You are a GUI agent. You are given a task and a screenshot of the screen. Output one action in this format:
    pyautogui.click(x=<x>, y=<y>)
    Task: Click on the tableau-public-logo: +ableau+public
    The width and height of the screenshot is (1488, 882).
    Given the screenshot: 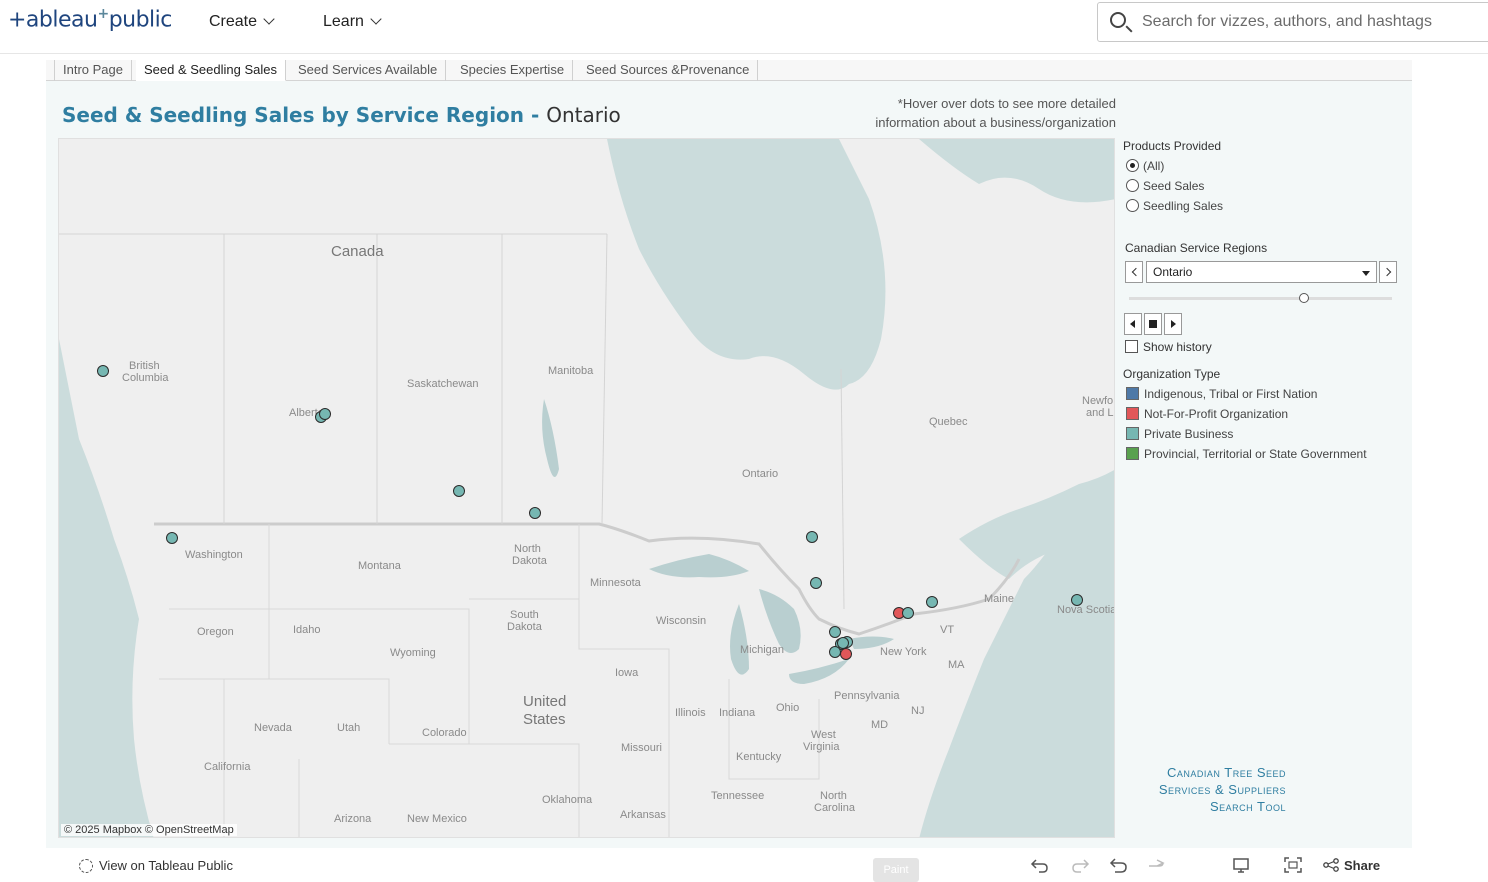 What is the action you would take?
    pyautogui.click(x=90, y=19)
    